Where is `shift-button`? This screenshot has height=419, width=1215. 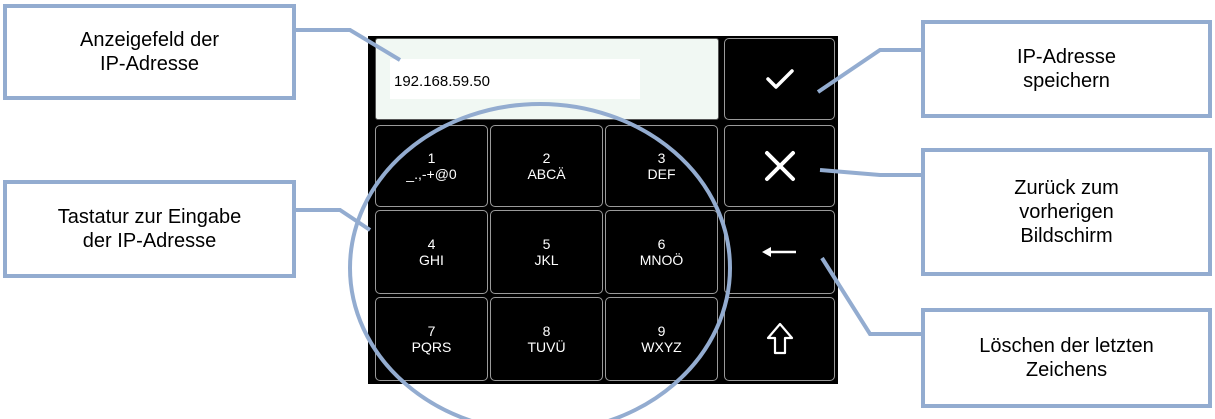 shift-button is located at coordinates (779, 339).